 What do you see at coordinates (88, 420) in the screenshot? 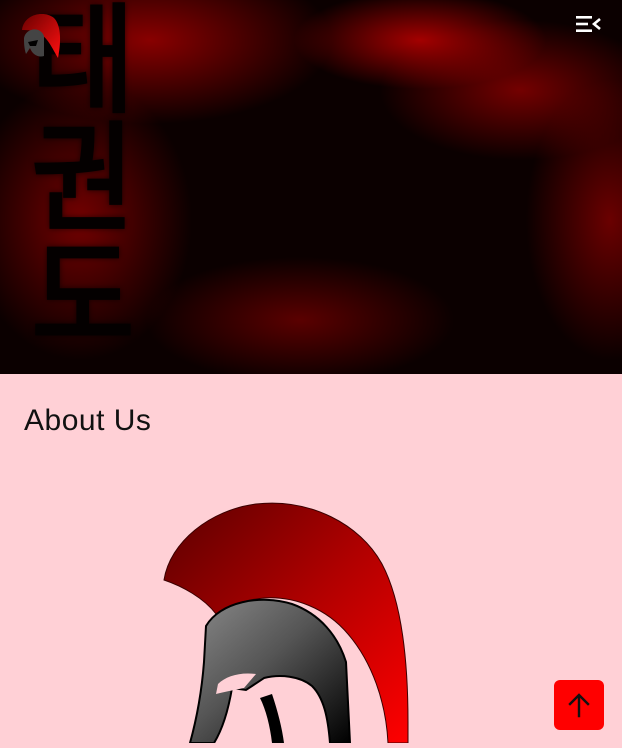
I see `page-title: About Us` at bounding box center [88, 420].